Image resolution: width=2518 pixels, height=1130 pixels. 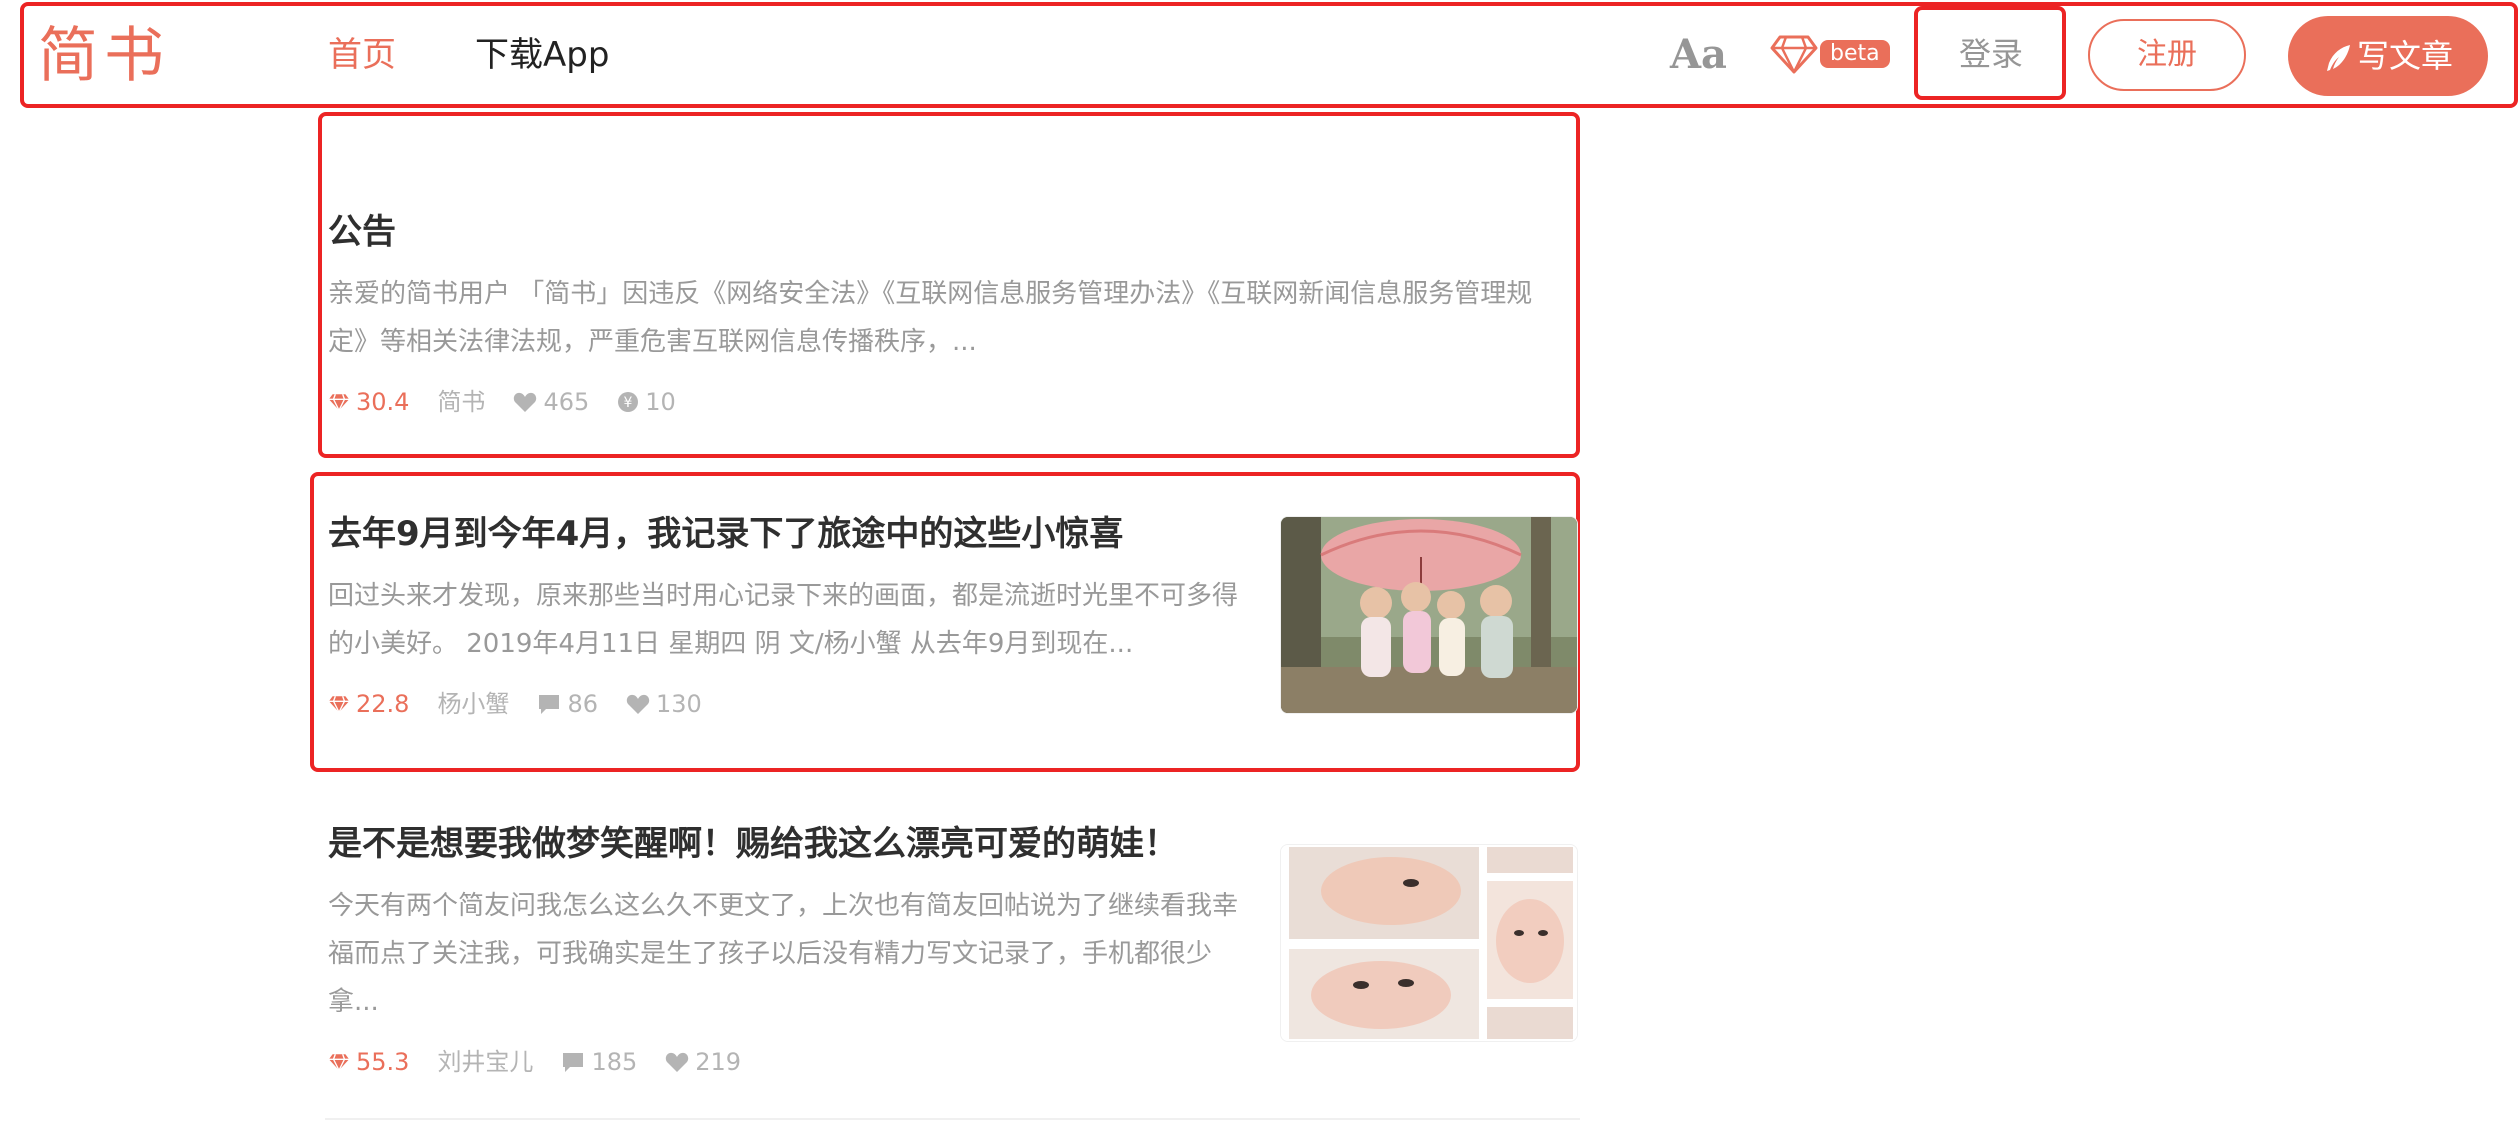 I want to click on comments-count: 86, so click(x=567, y=704).